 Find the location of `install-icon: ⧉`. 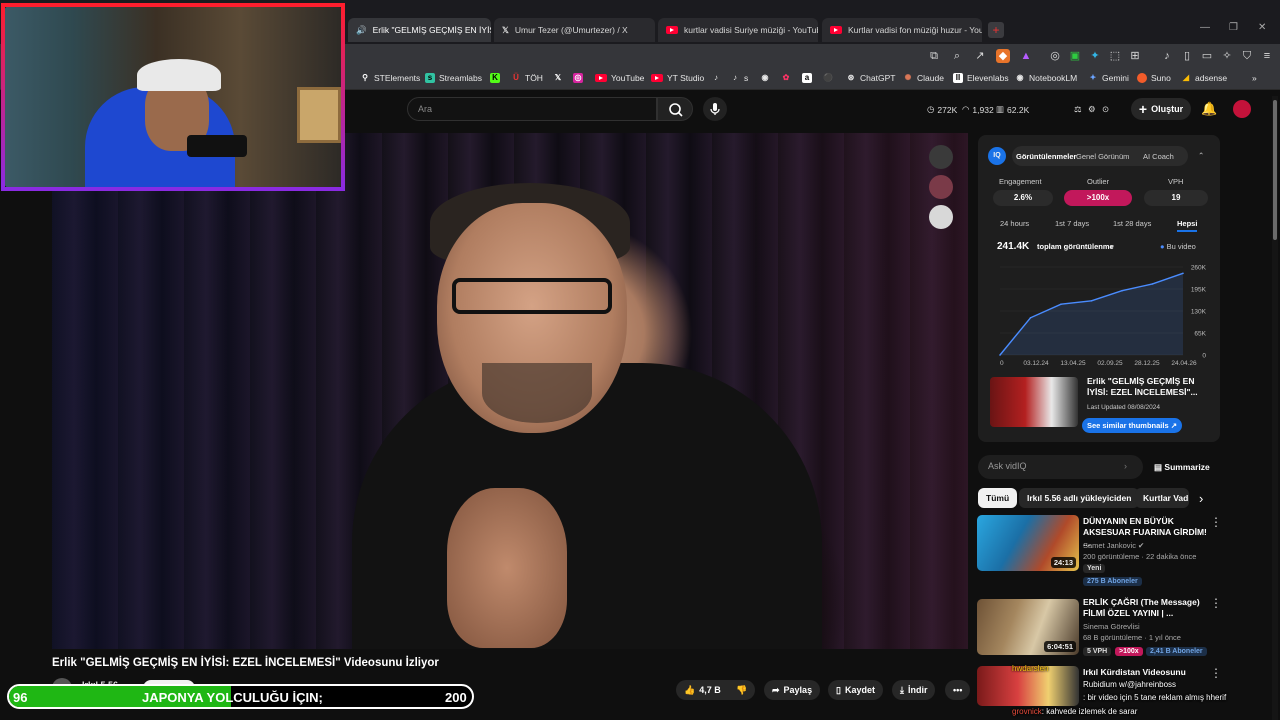

install-icon: ⧉ is located at coordinates (934, 56).